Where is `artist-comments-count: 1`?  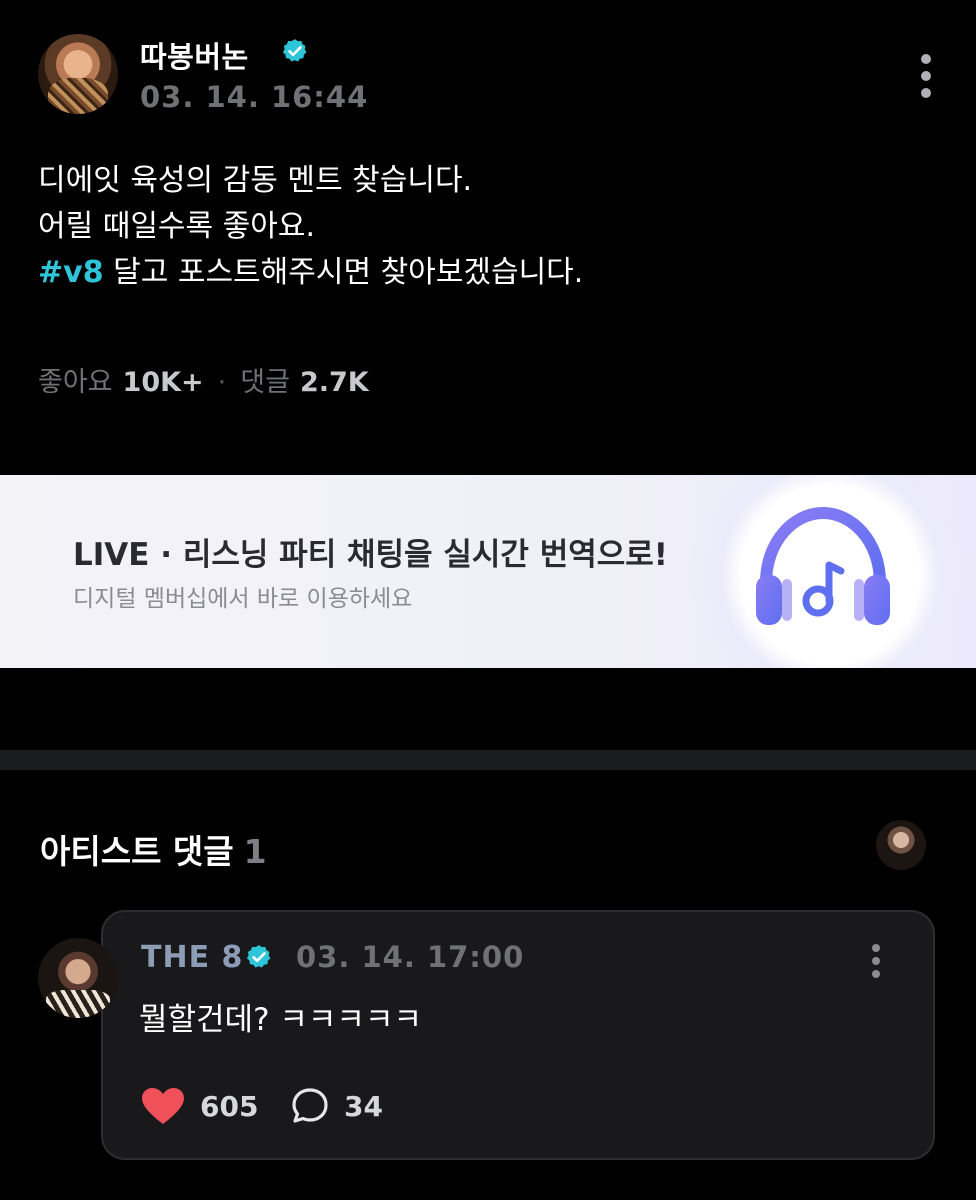
artist-comments-count: 1 is located at coordinates (255, 851).